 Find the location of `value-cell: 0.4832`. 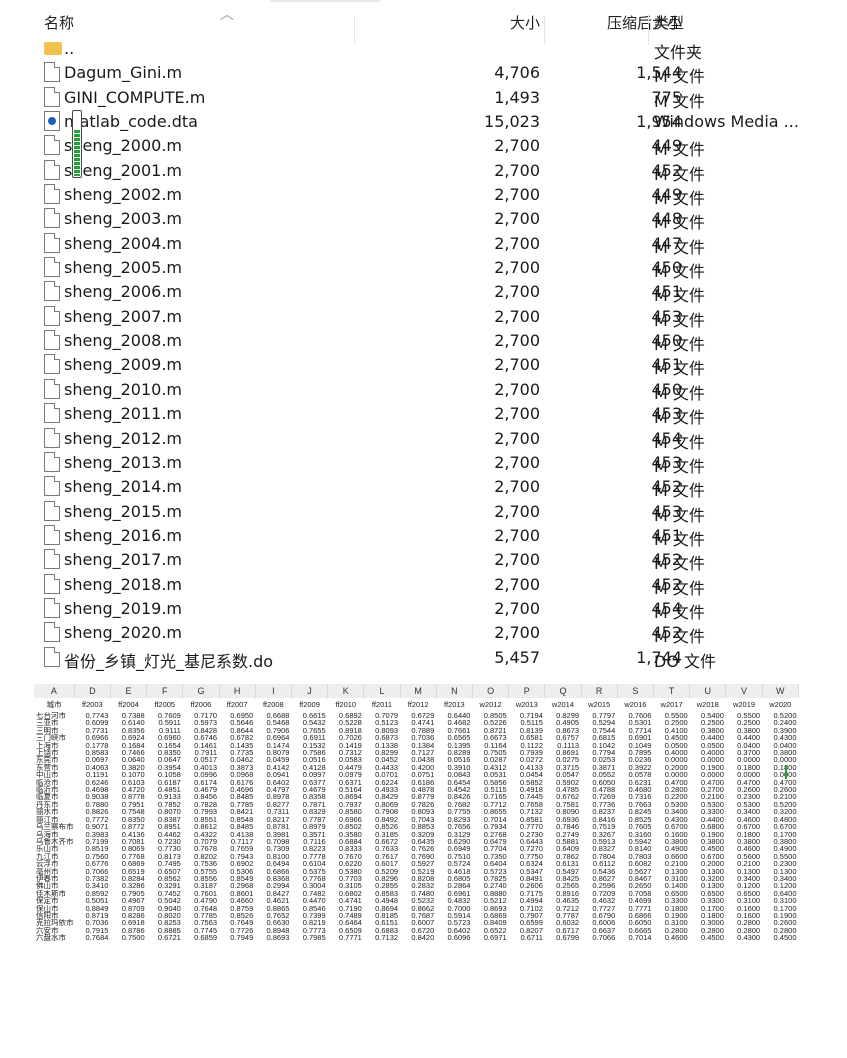

value-cell: 0.4832 is located at coordinates (454, 900).